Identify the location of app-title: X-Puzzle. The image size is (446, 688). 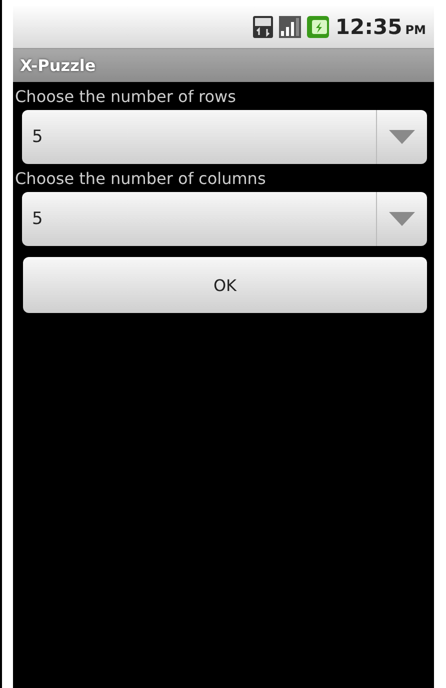
(58, 65).